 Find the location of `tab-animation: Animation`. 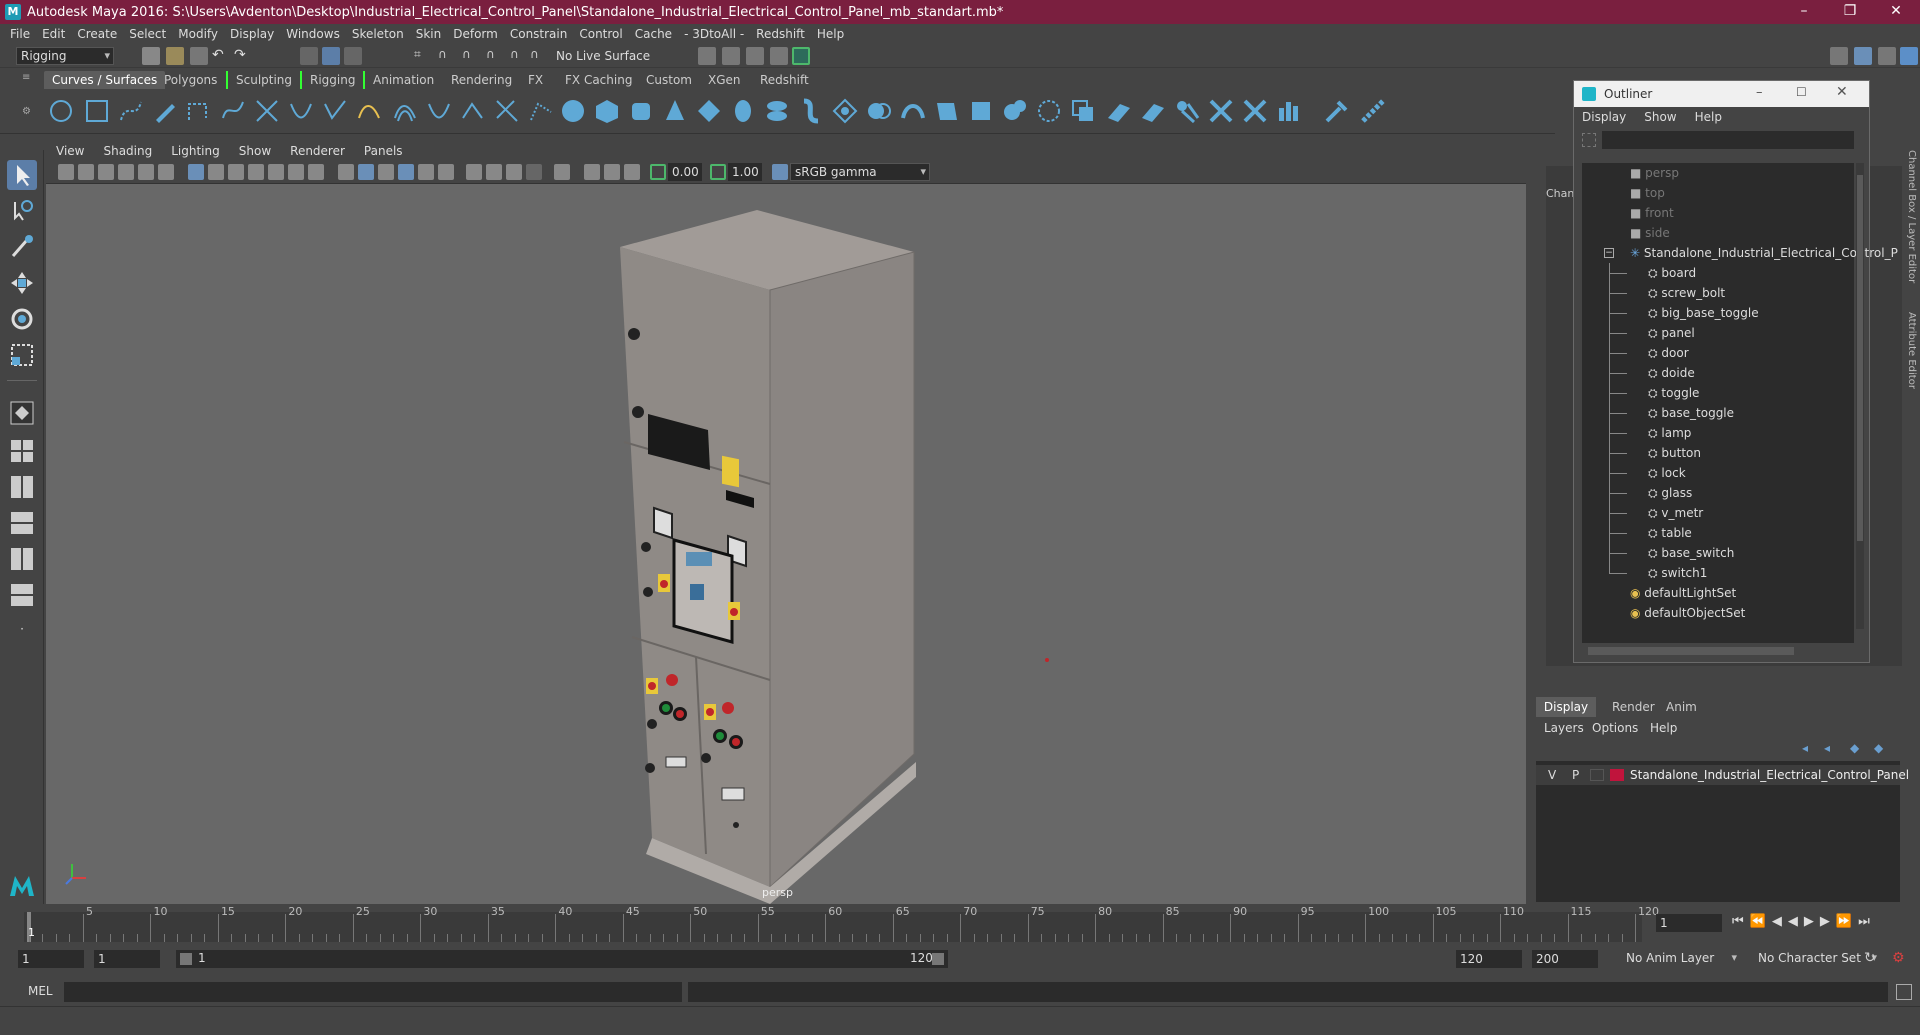

tab-animation: Animation is located at coordinates (403, 80).